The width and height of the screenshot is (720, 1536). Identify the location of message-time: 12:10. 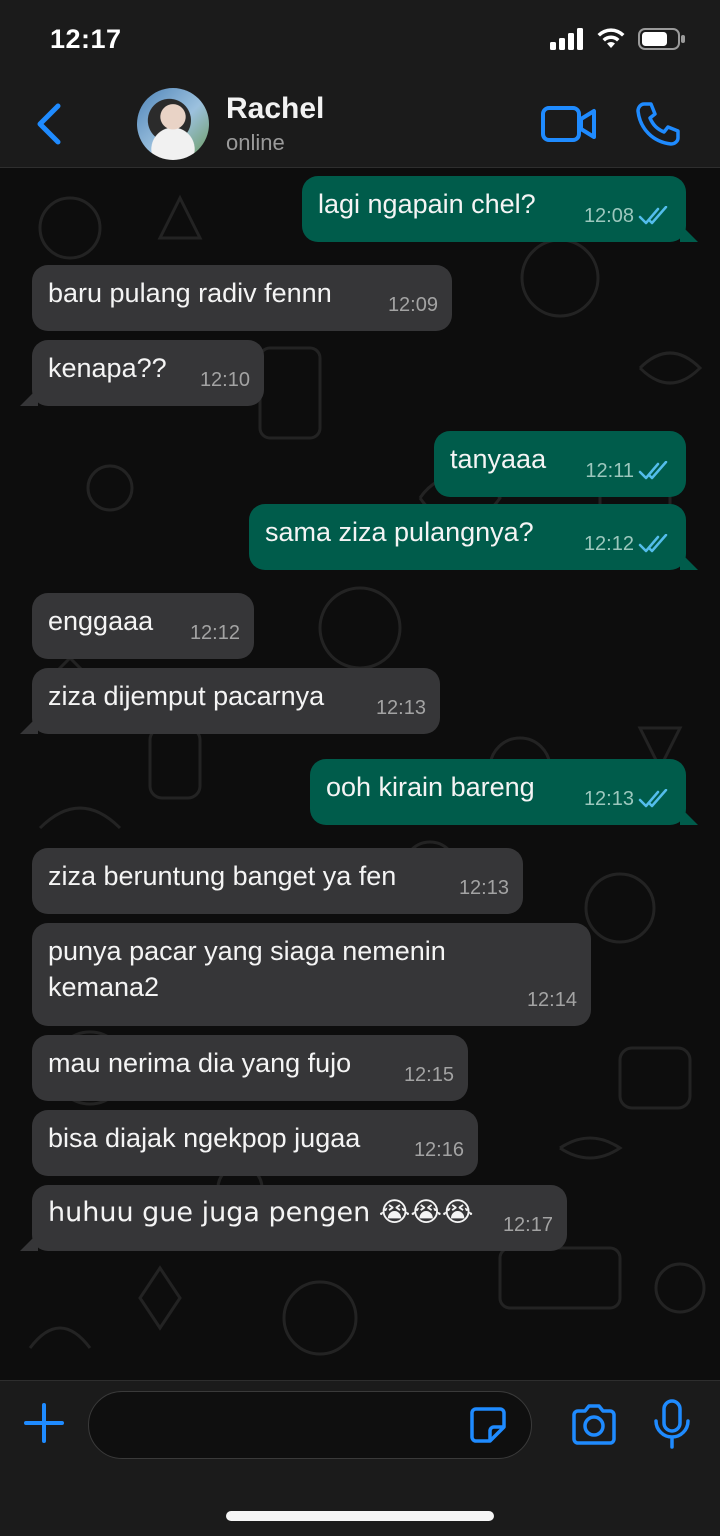
(224, 380).